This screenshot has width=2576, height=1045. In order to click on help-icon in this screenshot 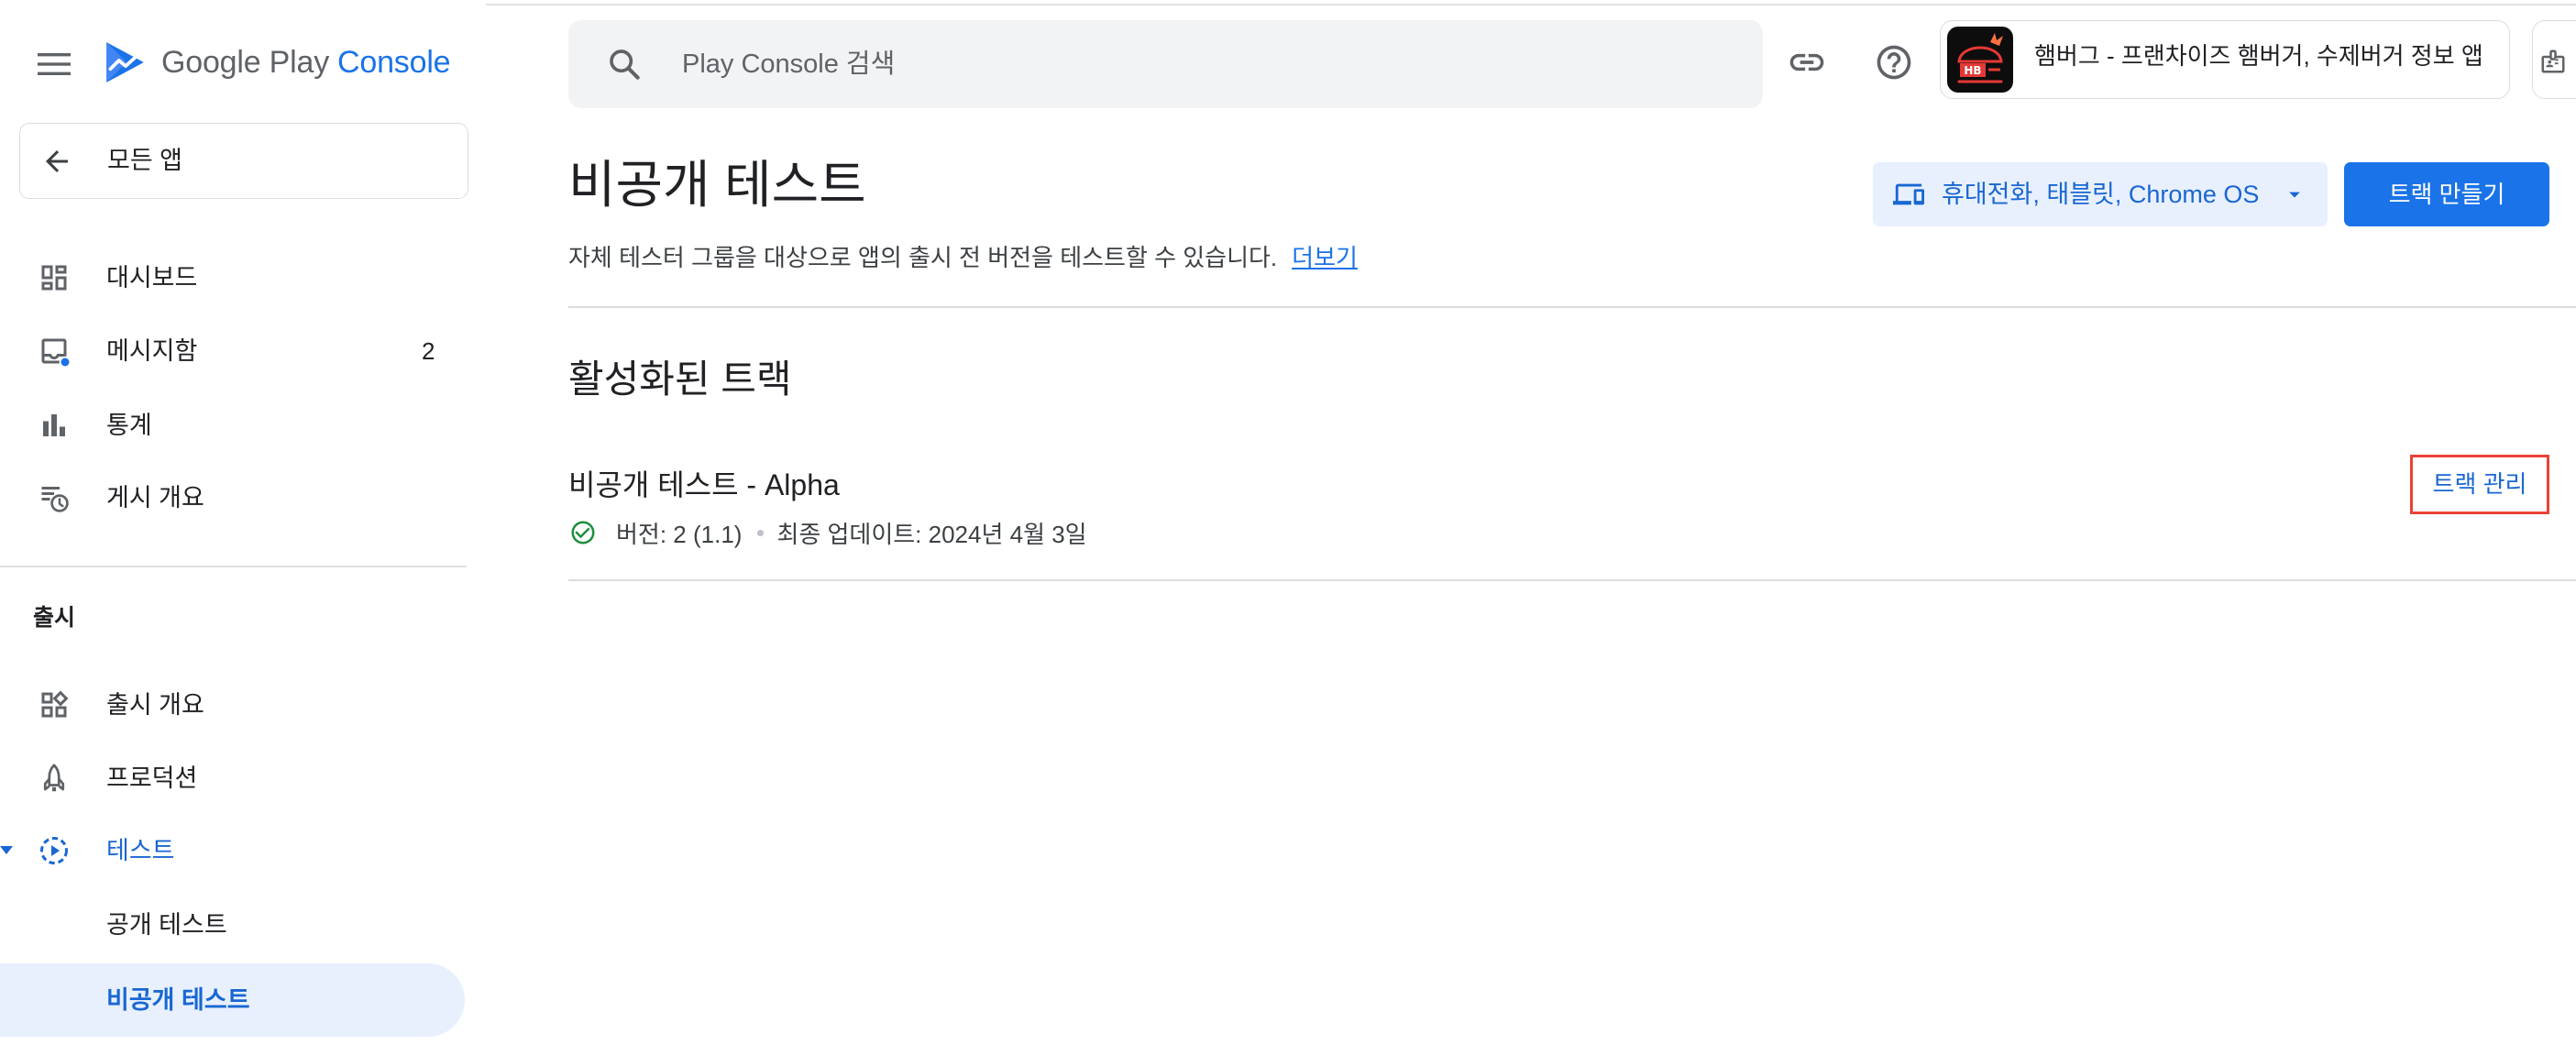, I will do `click(1894, 62)`.